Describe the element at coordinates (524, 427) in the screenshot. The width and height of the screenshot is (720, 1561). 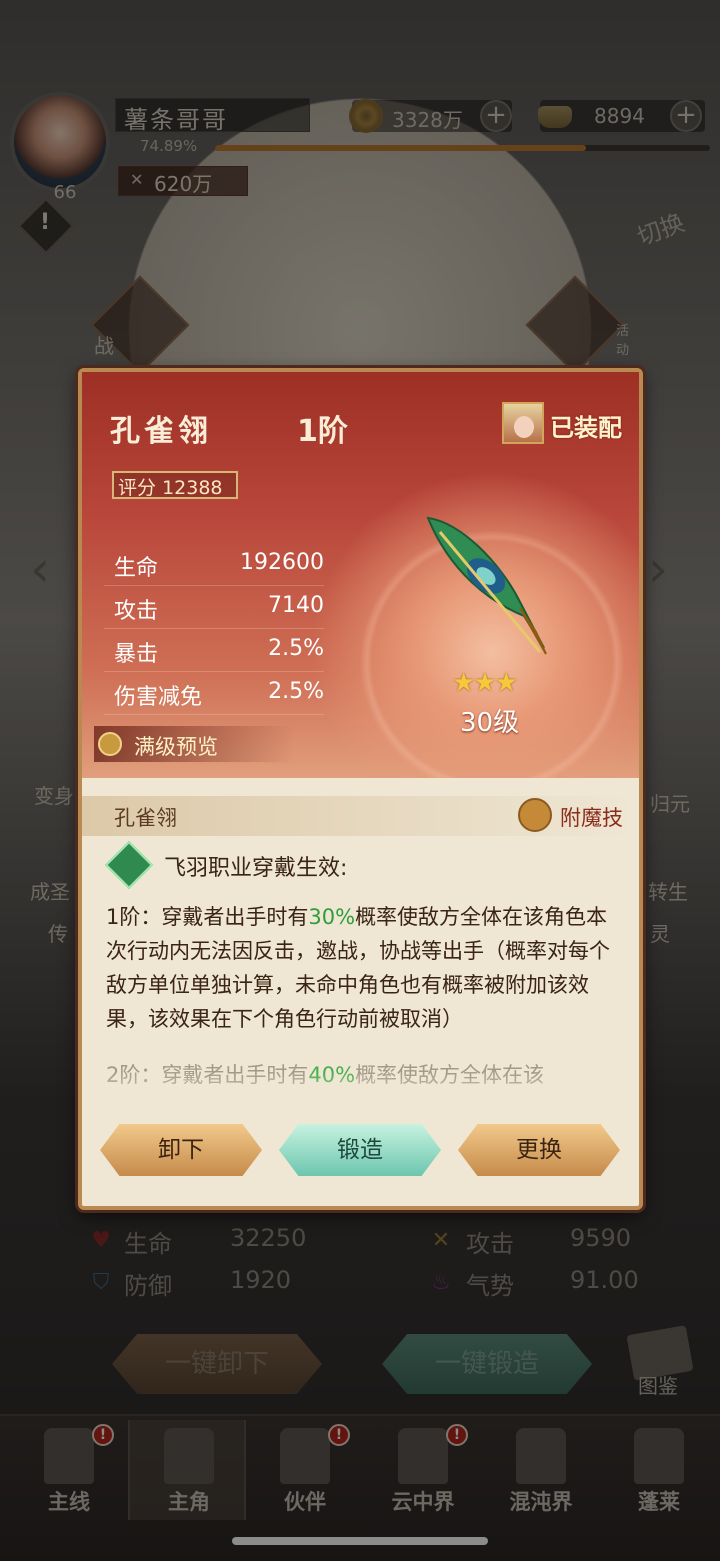
I see `owner-face` at that location.